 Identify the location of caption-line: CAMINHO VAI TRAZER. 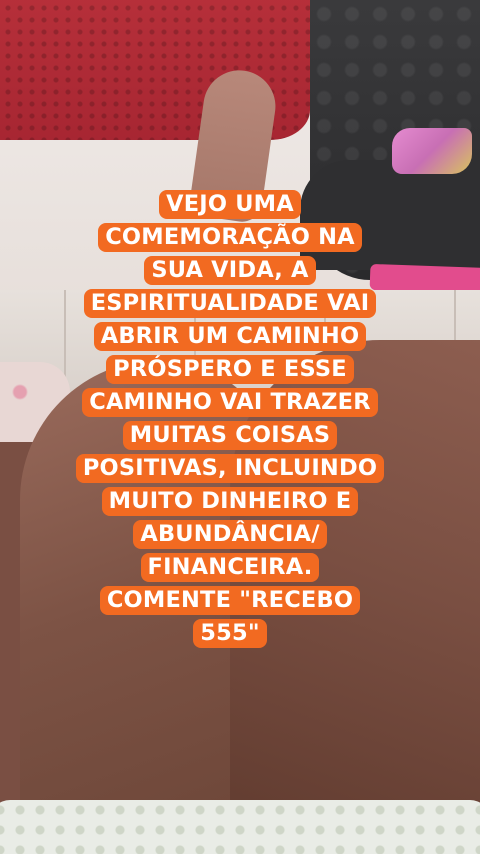
(230, 402).